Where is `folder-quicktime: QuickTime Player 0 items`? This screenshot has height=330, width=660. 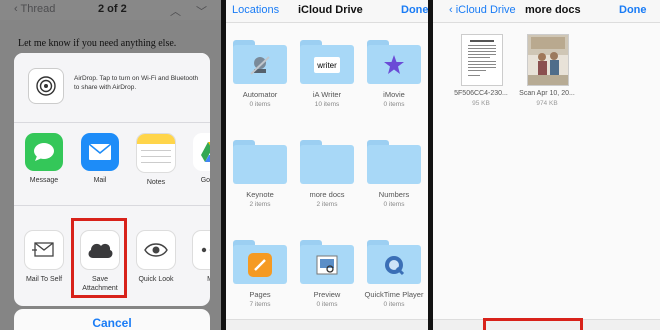 folder-quicktime: QuickTime Player 0 items is located at coordinates (394, 274).